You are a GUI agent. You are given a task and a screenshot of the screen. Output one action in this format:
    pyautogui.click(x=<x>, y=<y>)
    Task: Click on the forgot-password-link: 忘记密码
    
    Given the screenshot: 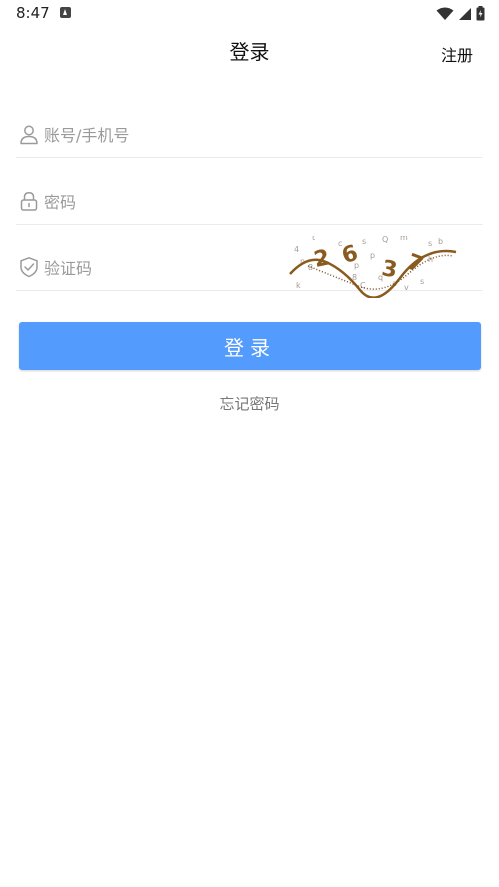 What is the action you would take?
    pyautogui.click(x=249, y=403)
    